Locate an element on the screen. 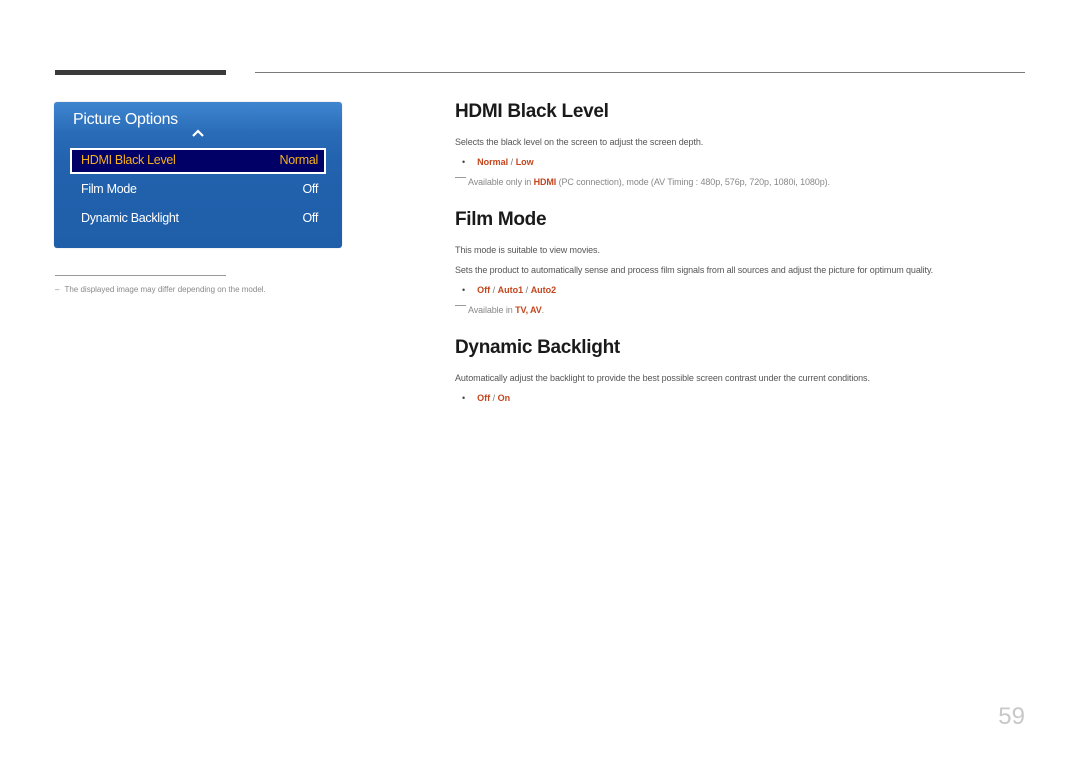 The height and width of the screenshot is (763, 1080). note-text: . is located at coordinates (543, 310).